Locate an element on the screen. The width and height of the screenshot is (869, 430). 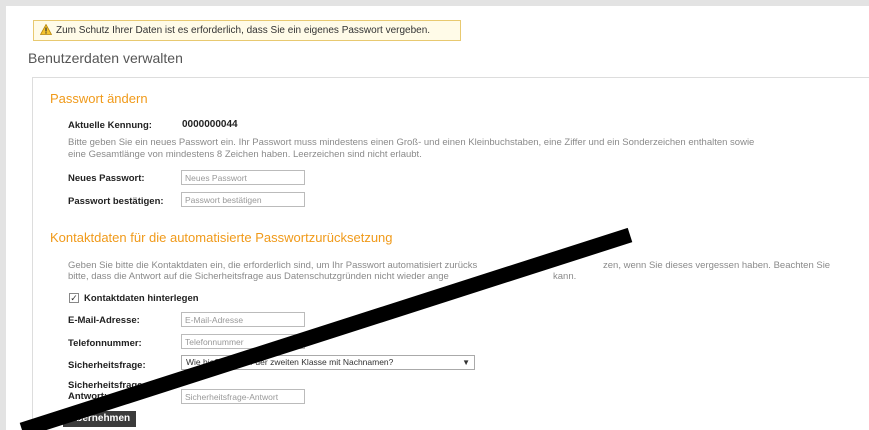
contact-desc-line-2b: kann. is located at coordinates (565, 276).